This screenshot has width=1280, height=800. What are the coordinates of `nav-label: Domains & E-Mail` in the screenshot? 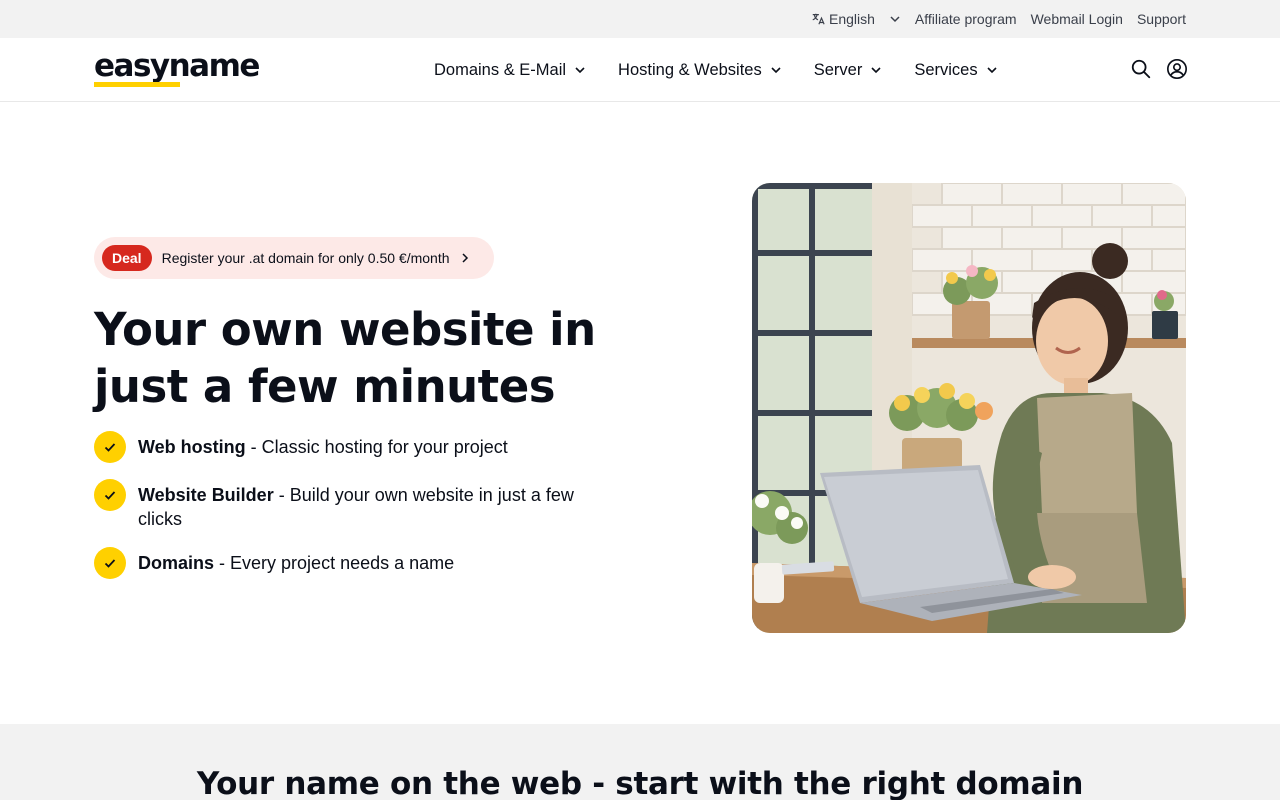 It's located at (500, 69).